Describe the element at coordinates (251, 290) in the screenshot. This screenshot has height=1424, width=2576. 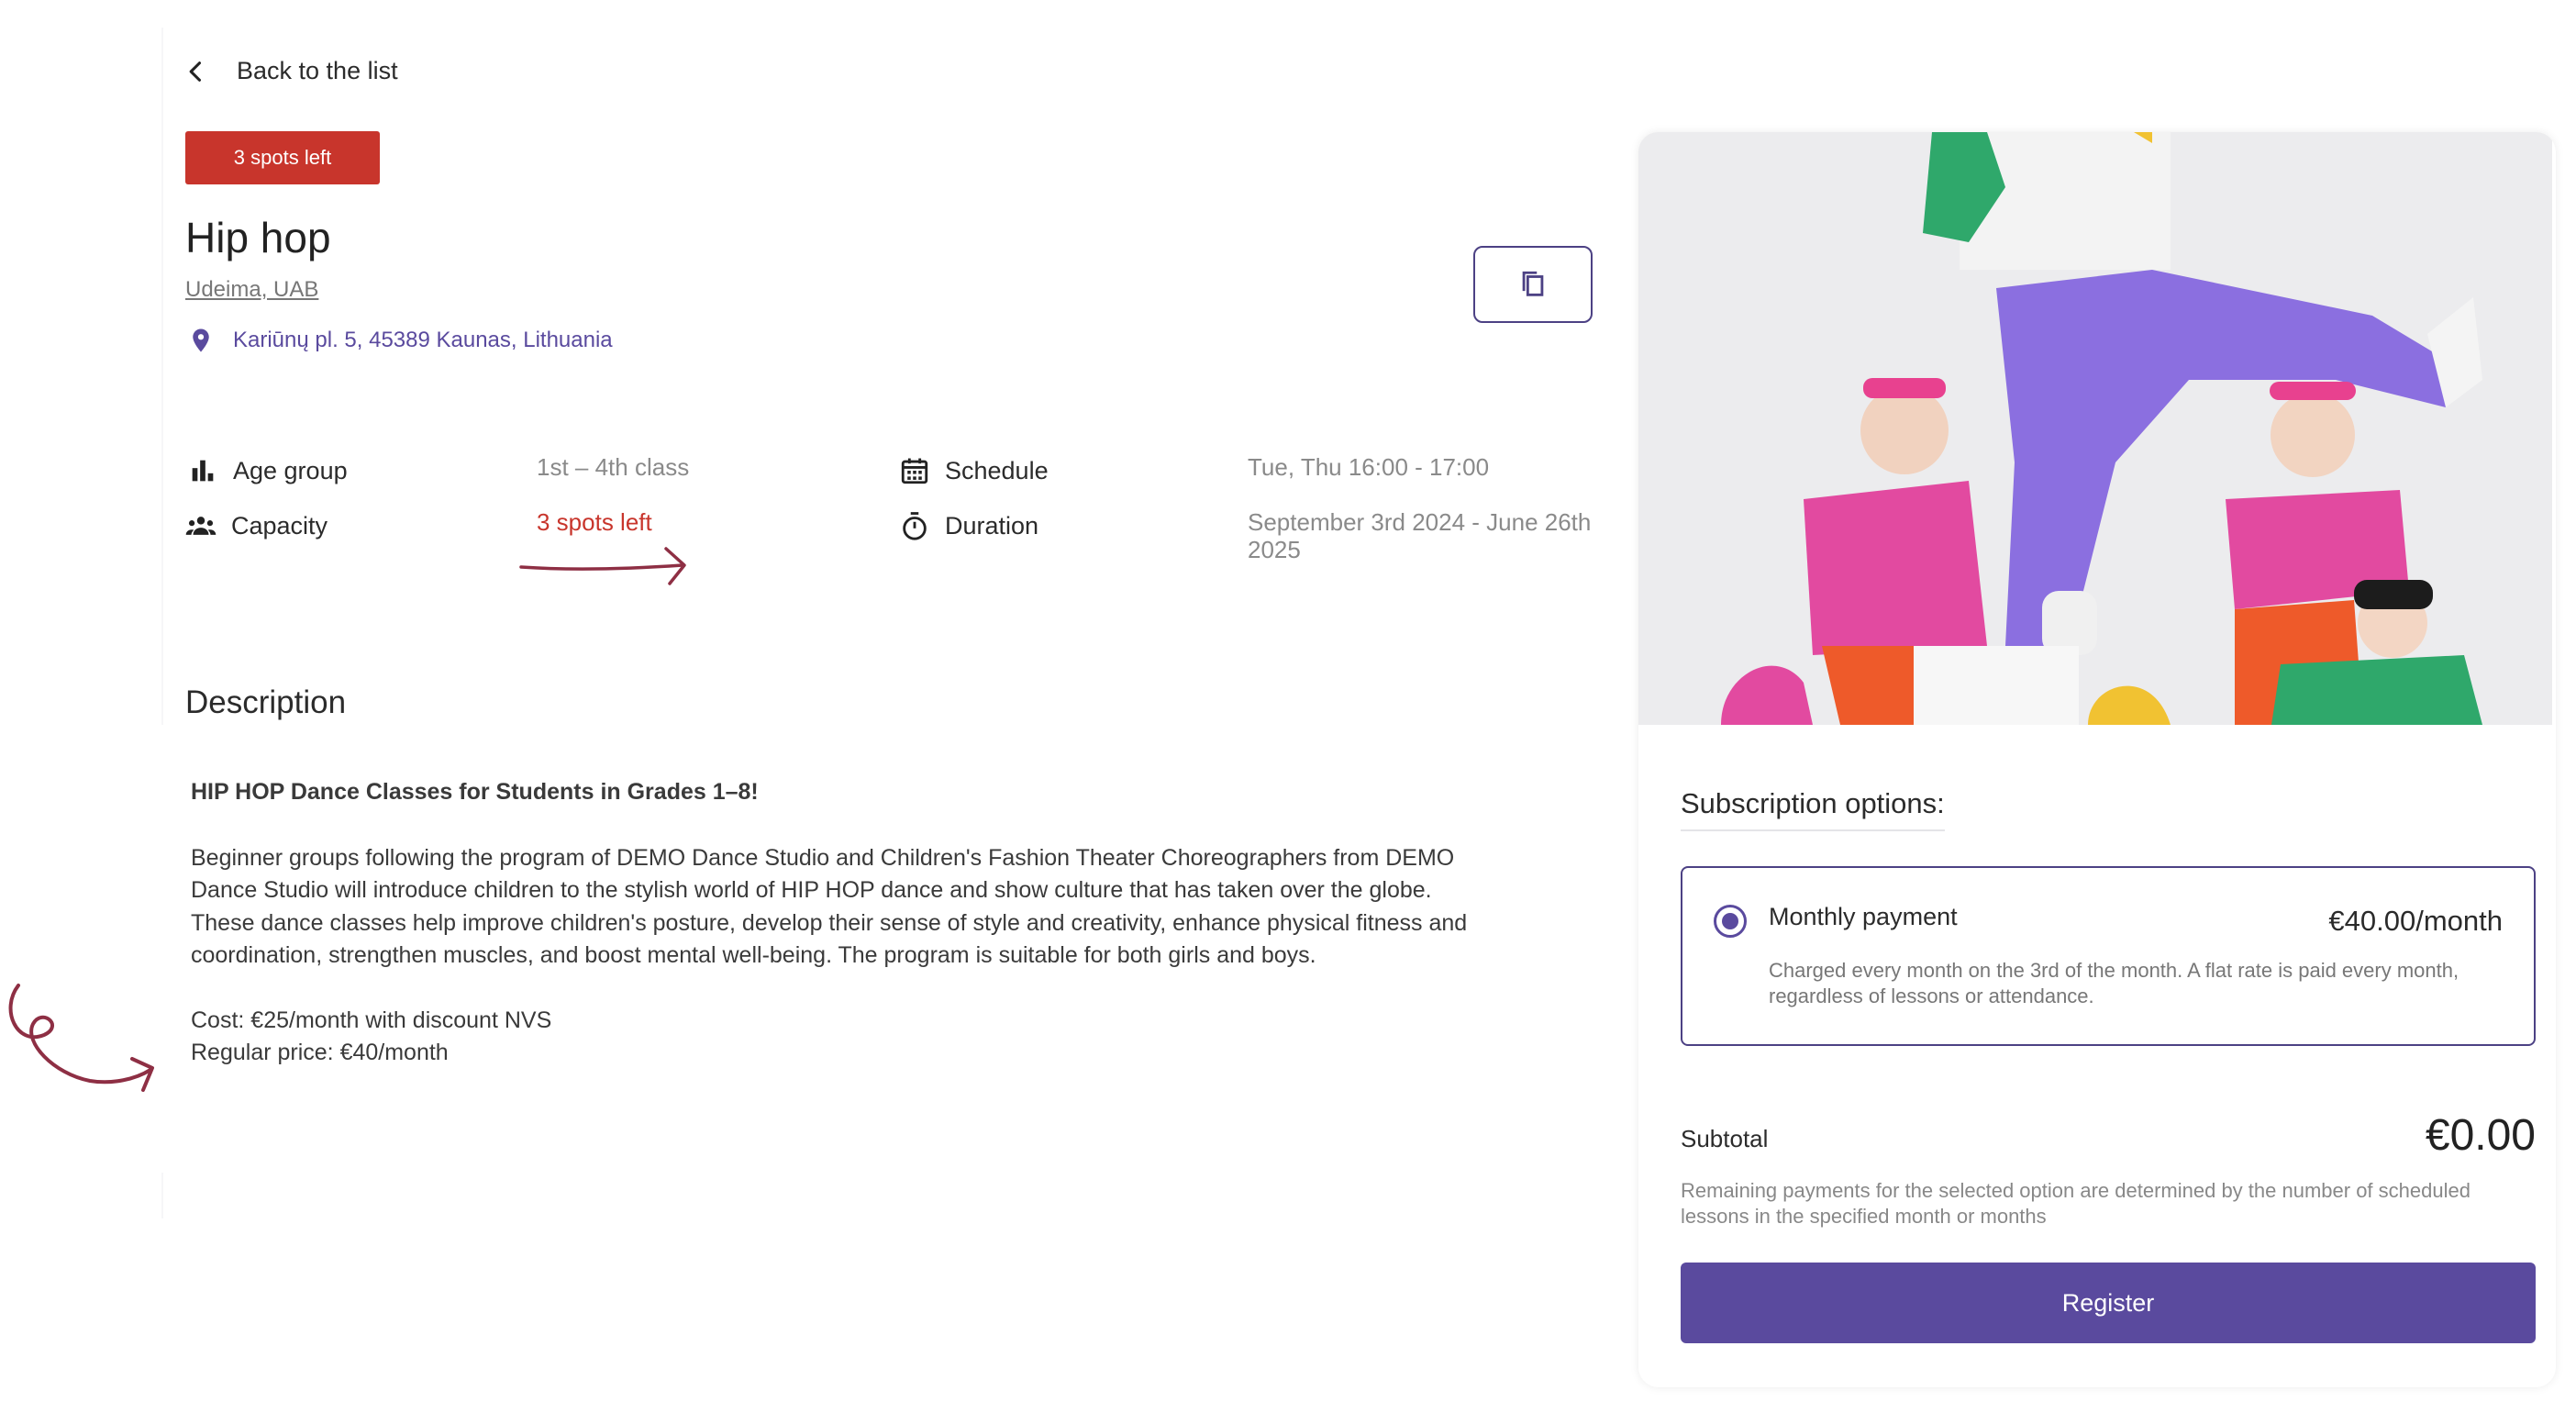
I see `organizer-link: Udeima, UAB` at that location.